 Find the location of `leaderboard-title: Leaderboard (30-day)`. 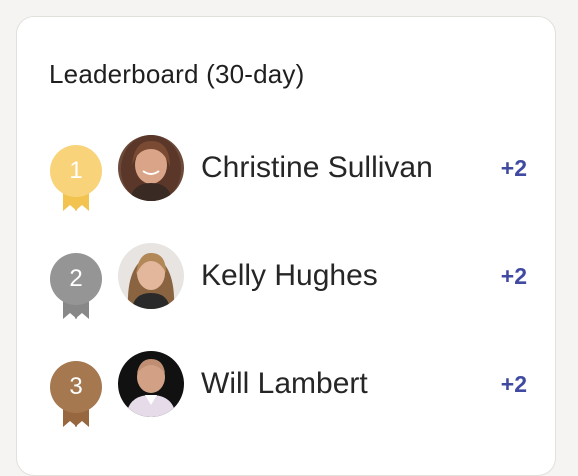

leaderboard-title: Leaderboard (30-day) is located at coordinates (177, 74).